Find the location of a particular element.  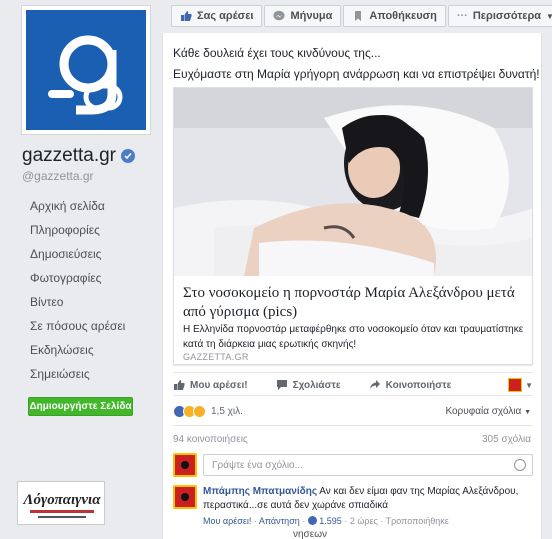

page-title: gazzetta.gr is located at coordinates (78, 156).